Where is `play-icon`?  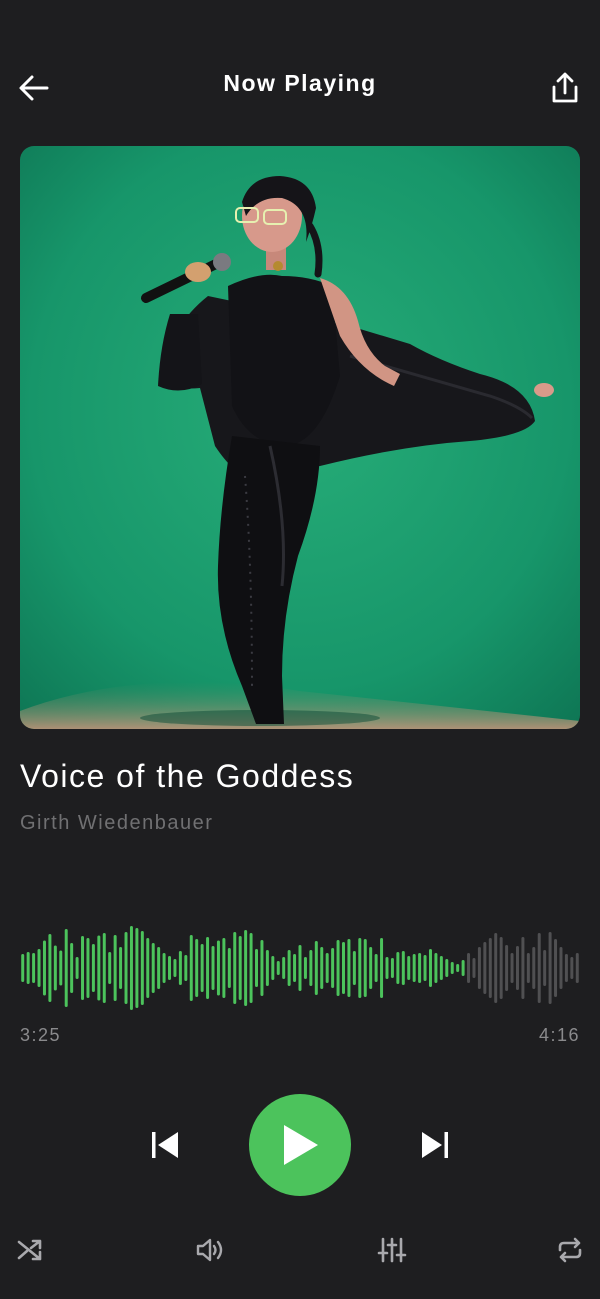
play-icon is located at coordinates (301, 1145).